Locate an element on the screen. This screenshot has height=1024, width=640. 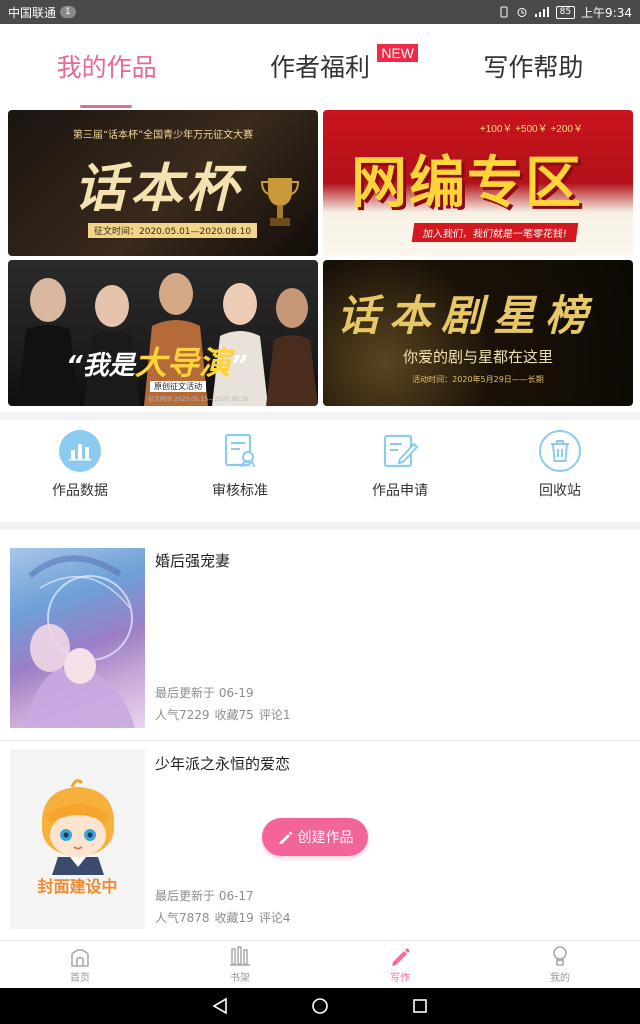
review-standards-label: 审核标准 is located at coordinates (240, 491).